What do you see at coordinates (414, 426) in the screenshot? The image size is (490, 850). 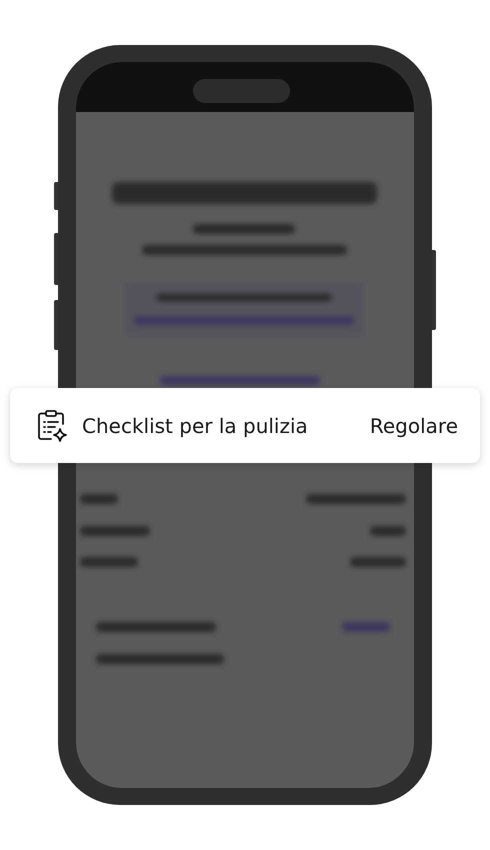 I see `adjust-link: Regolare` at bounding box center [414, 426].